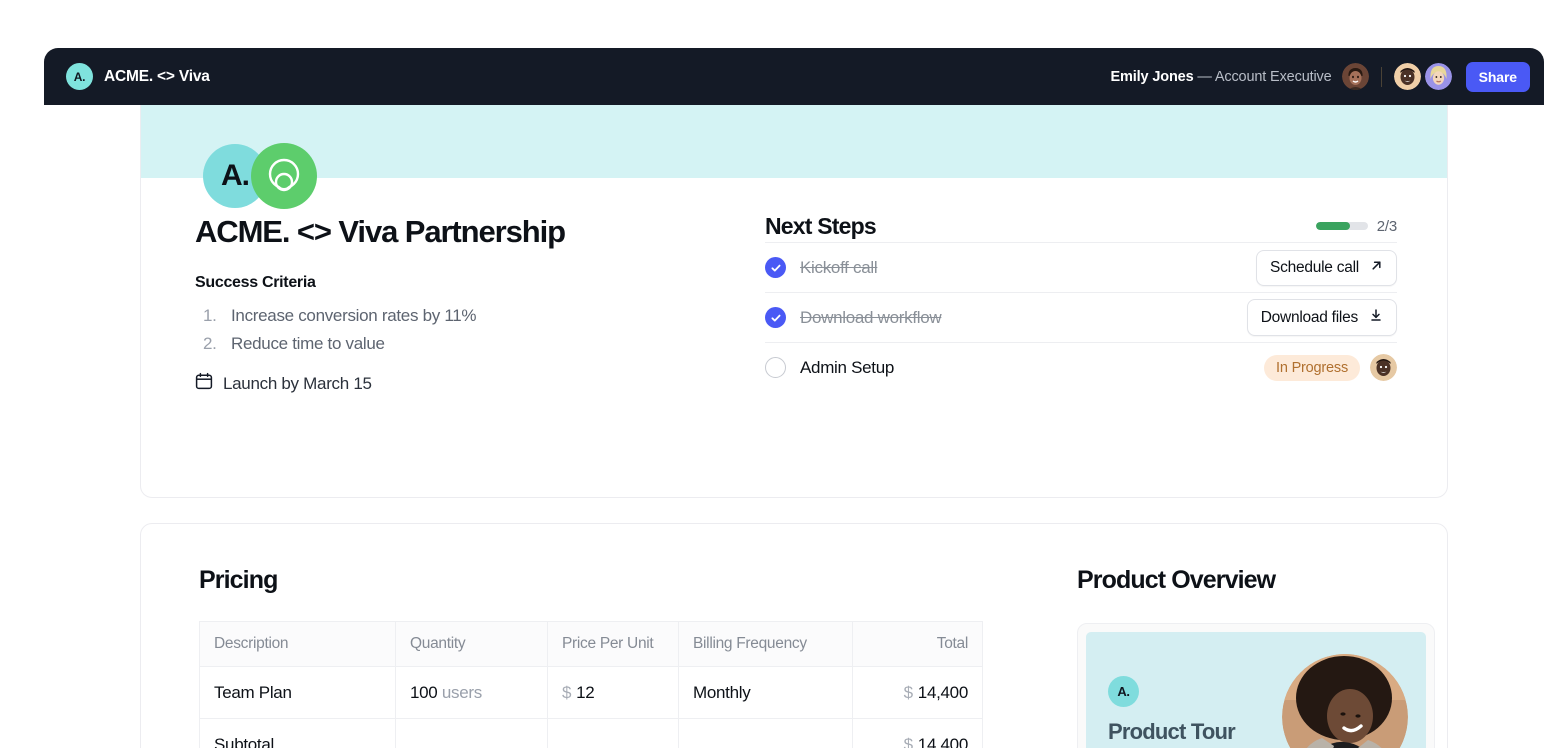  I want to click on next-steps-header: Next Steps 2/3, so click(1081, 226).